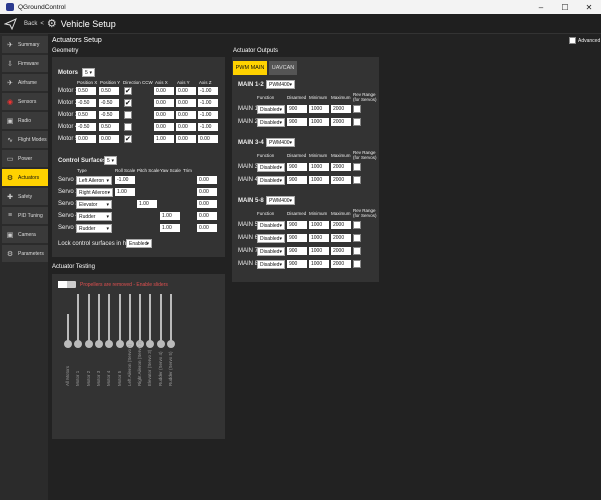 This screenshot has height=500, width=601. I want to click on motor-count-select: 5, so click(88, 73).